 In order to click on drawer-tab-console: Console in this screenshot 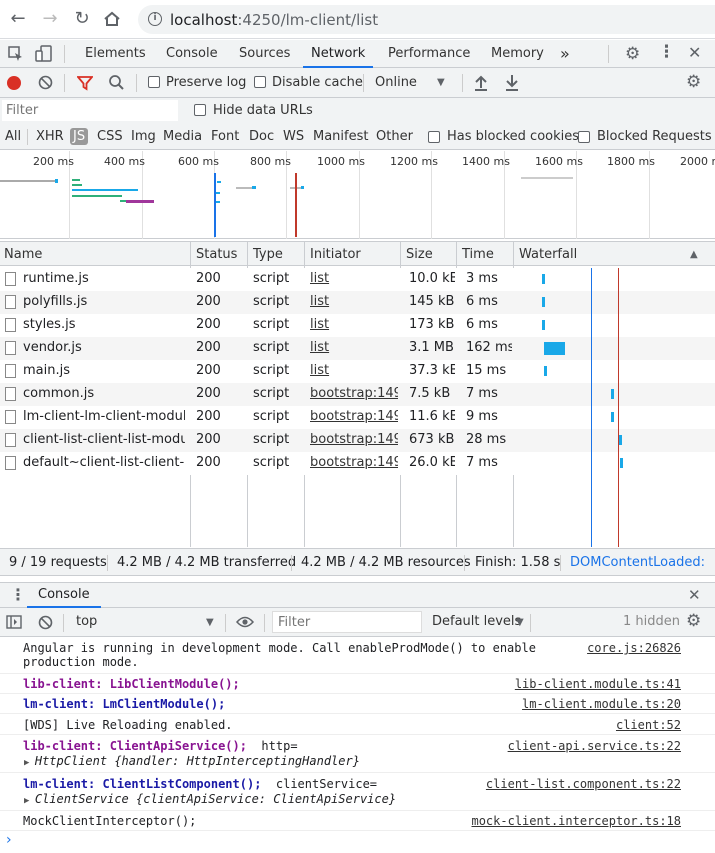, I will do `click(64, 595)`.